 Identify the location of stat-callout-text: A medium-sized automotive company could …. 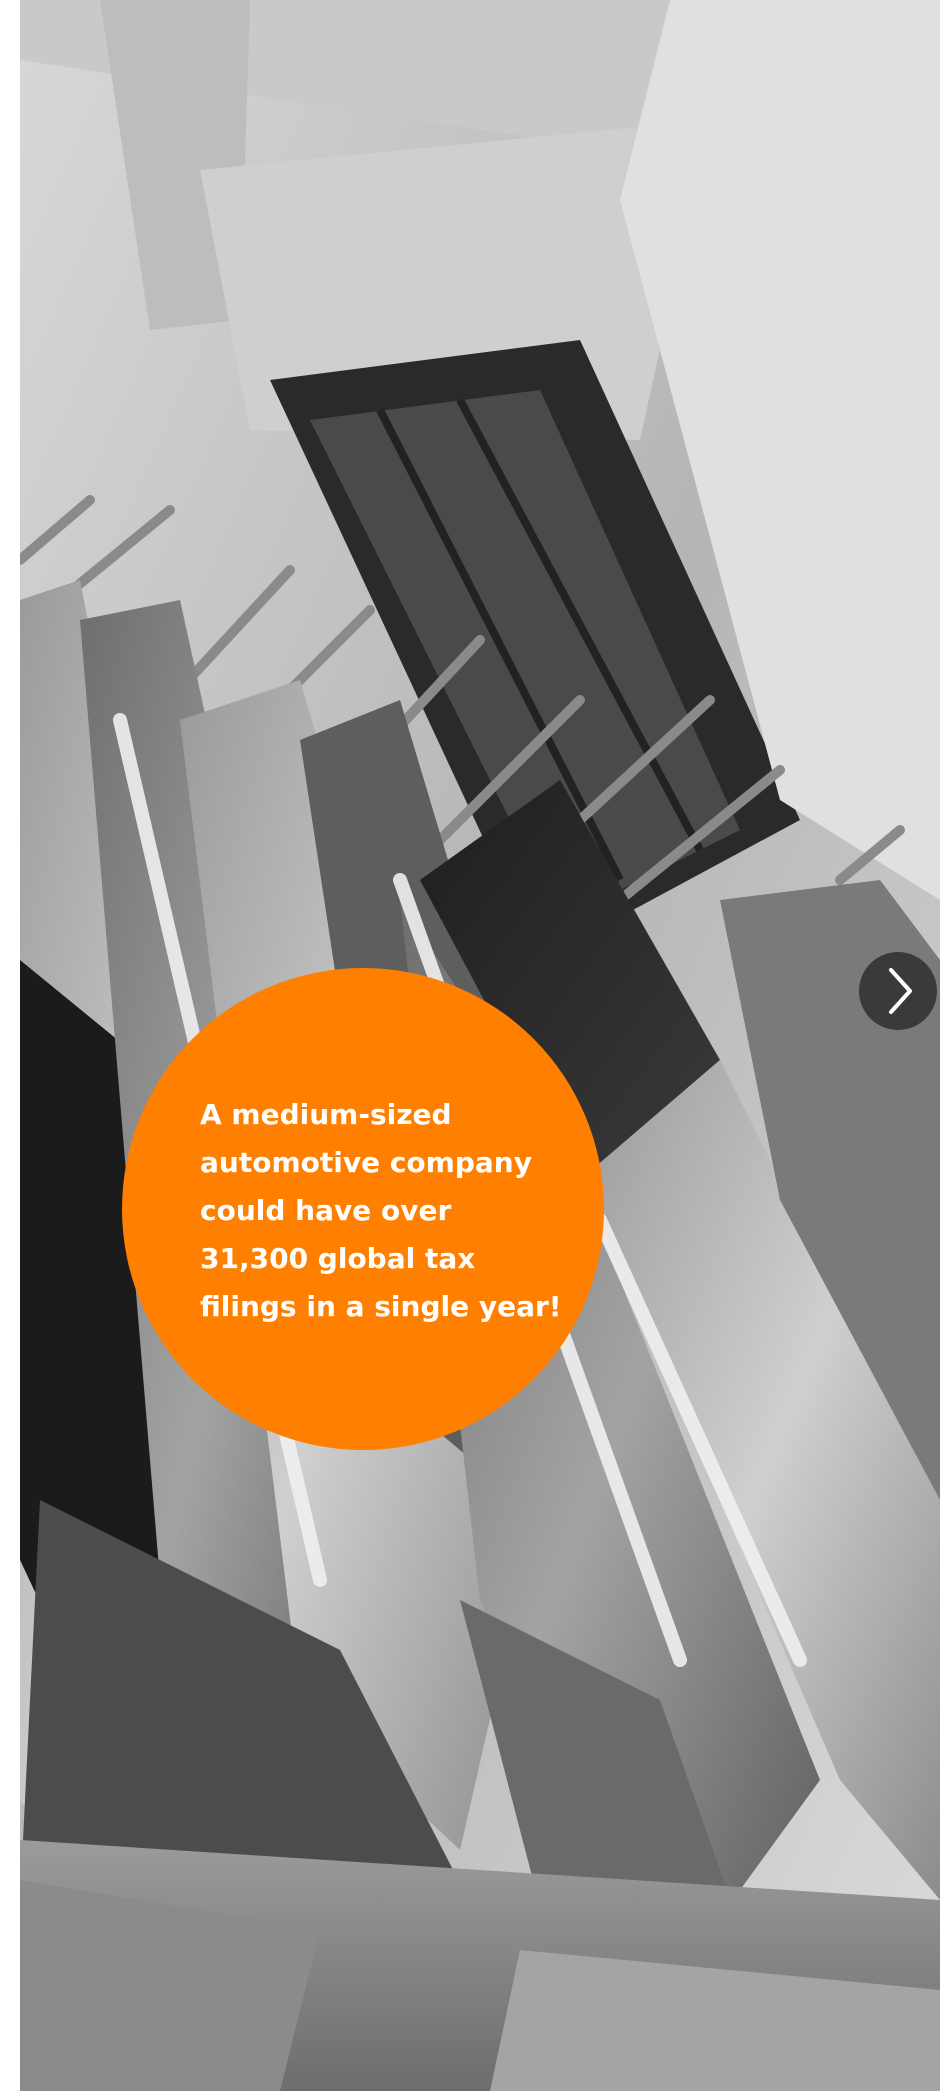
(381, 1211).